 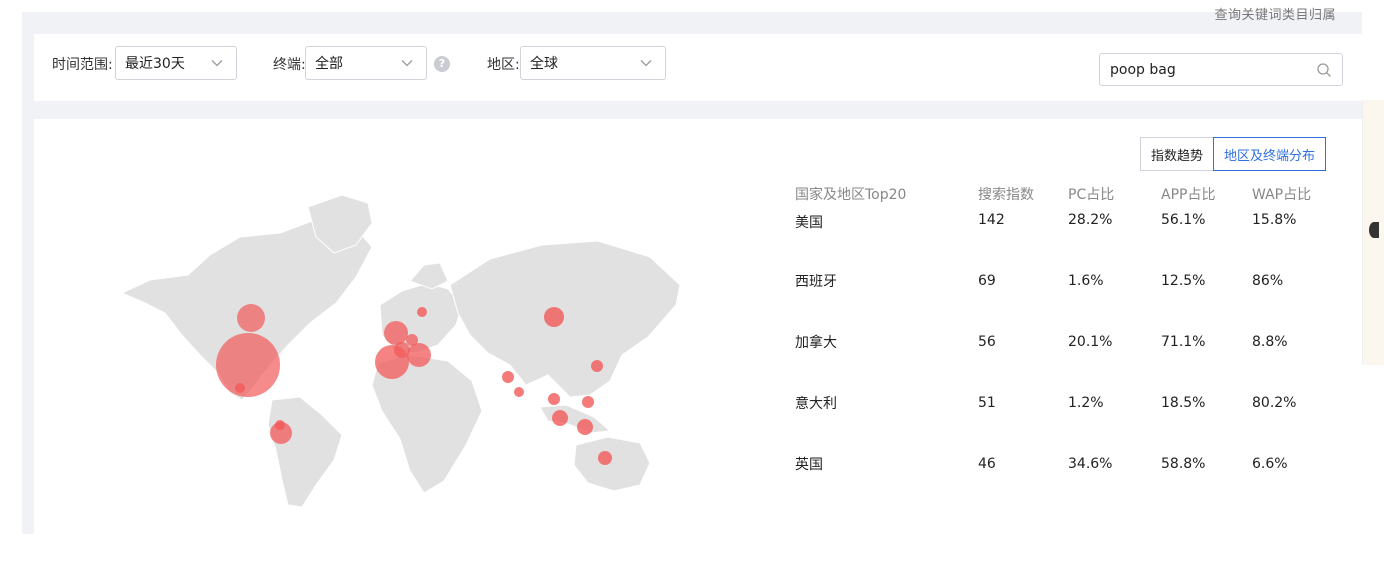 I want to click on view-tabs: 指数趋势 地区及终端分布, so click(x=1233, y=154).